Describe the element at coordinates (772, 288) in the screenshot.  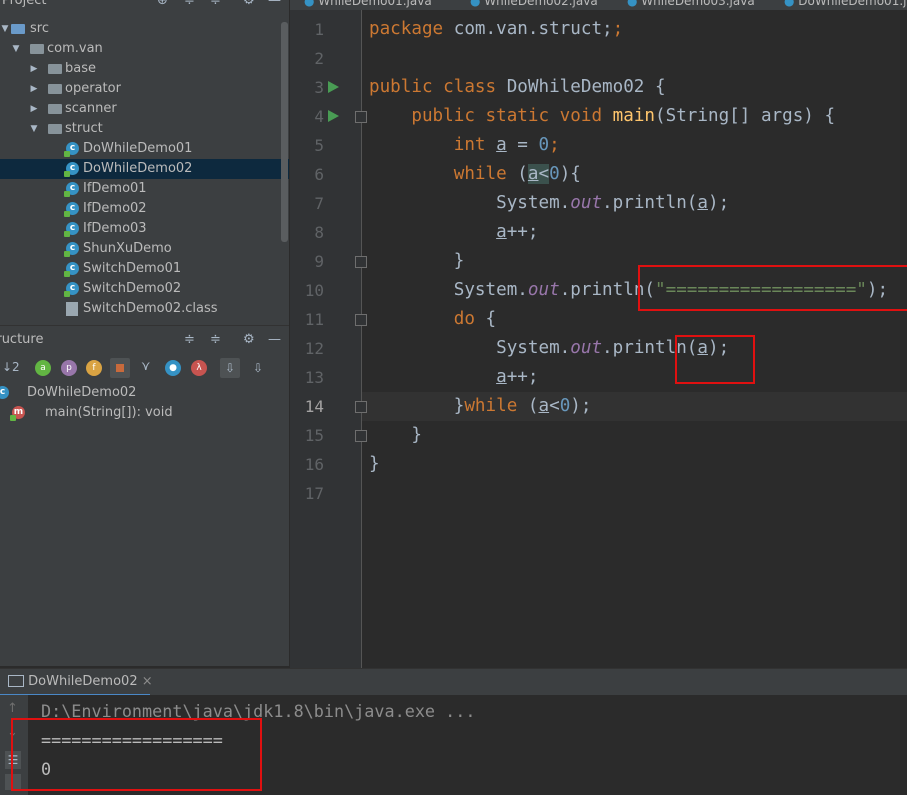
I see `annotation-box-separator-print` at that location.